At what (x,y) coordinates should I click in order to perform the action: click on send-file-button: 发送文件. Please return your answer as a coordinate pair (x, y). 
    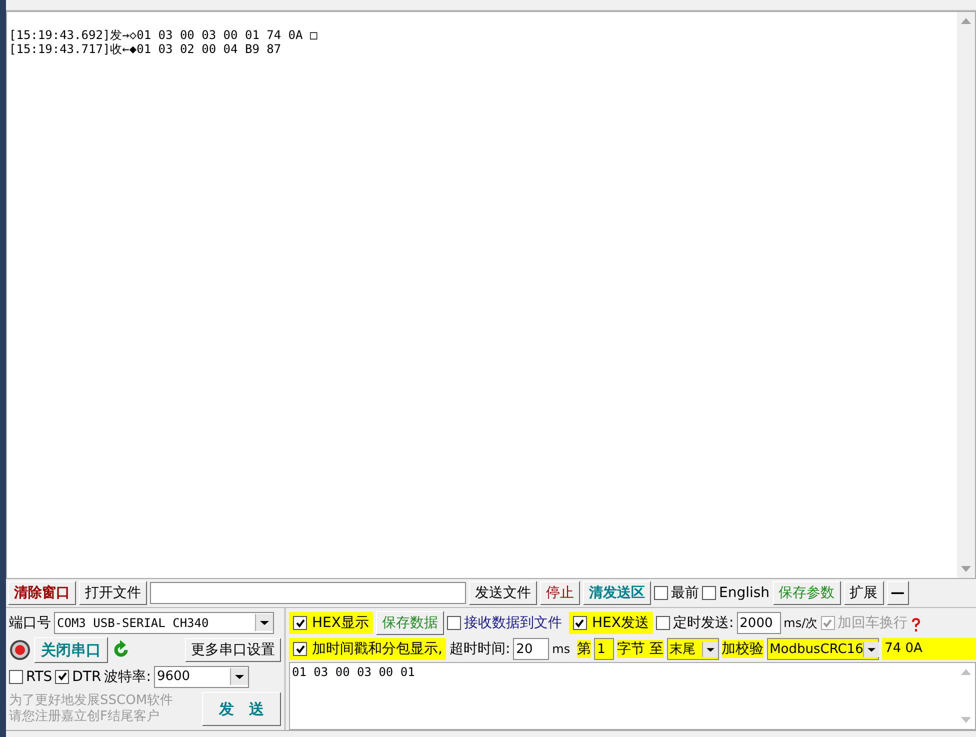
    Looking at the image, I should click on (503, 593).